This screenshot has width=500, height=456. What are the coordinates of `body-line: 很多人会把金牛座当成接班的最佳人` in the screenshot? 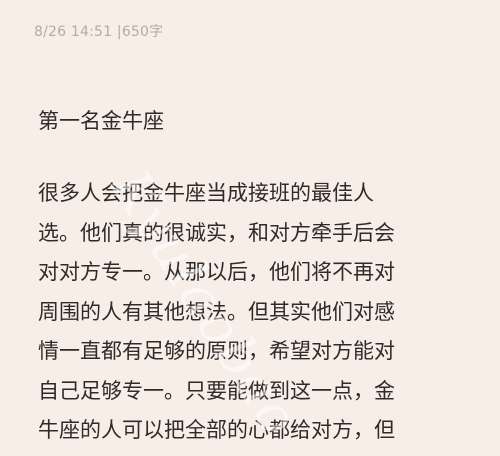 It's located at (206, 193).